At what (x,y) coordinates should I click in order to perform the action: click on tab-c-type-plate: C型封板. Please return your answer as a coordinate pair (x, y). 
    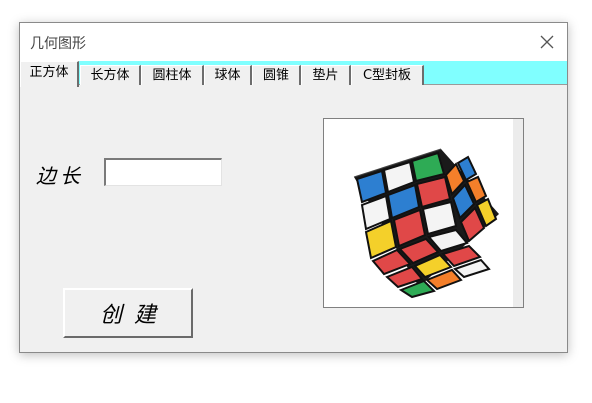
    Looking at the image, I should click on (387, 75).